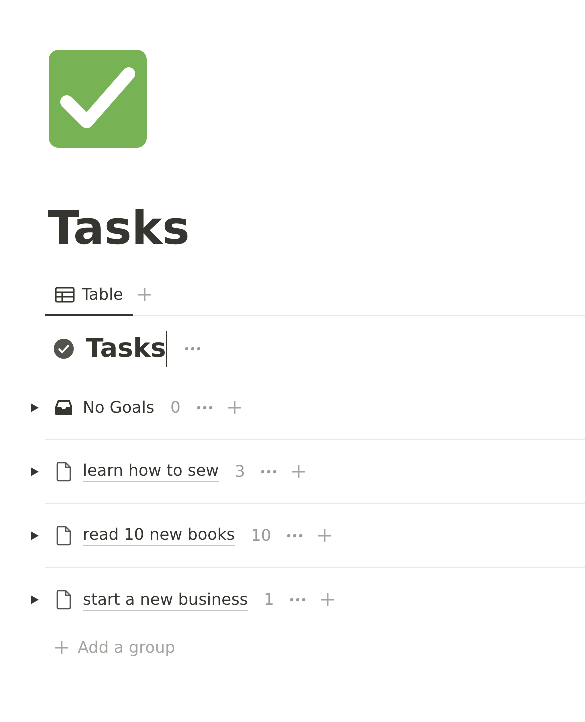  Describe the element at coordinates (98, 99) in the screenshot. I see `checkmark-icon` at that location.